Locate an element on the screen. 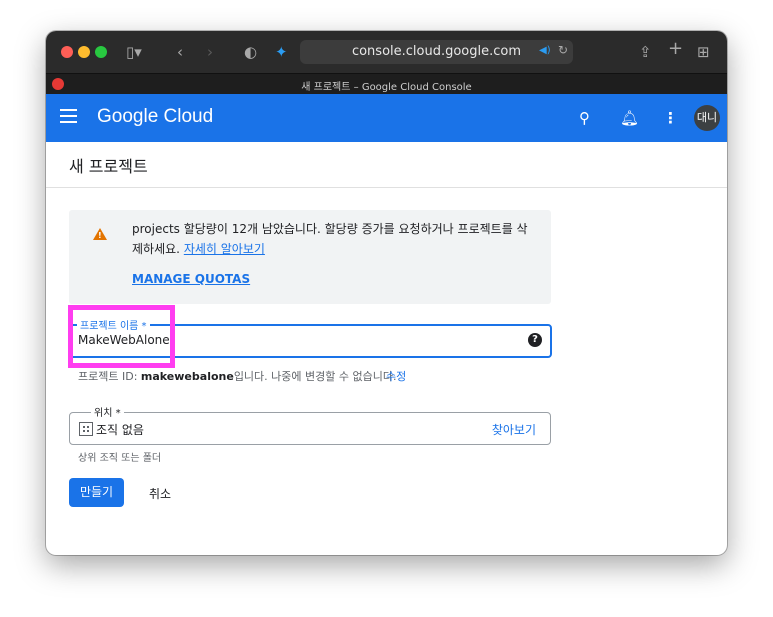 Image resolution: width=773 pixels, height=617 pixels. forward-icon: › is located at coordinates (210, 52).